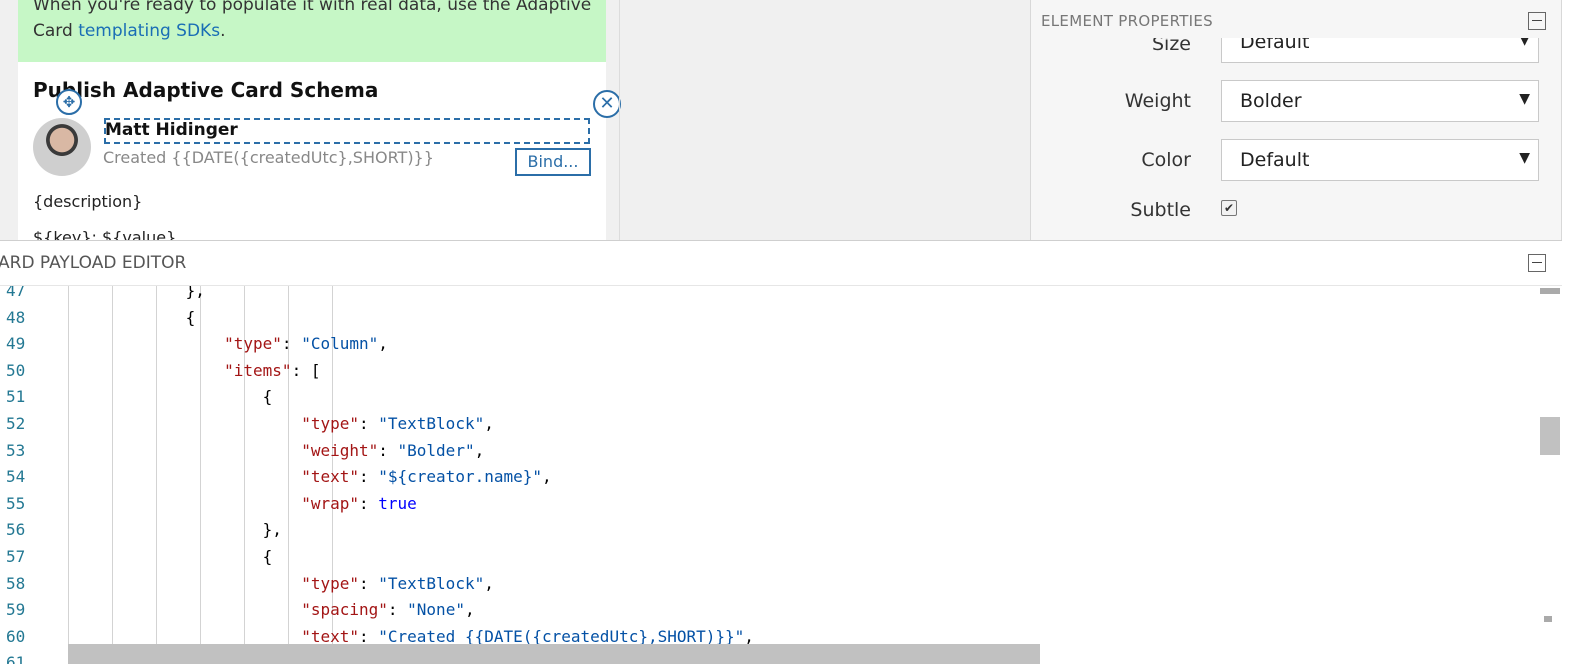  I want to click on code-line: "items": [, so click(195, 370).